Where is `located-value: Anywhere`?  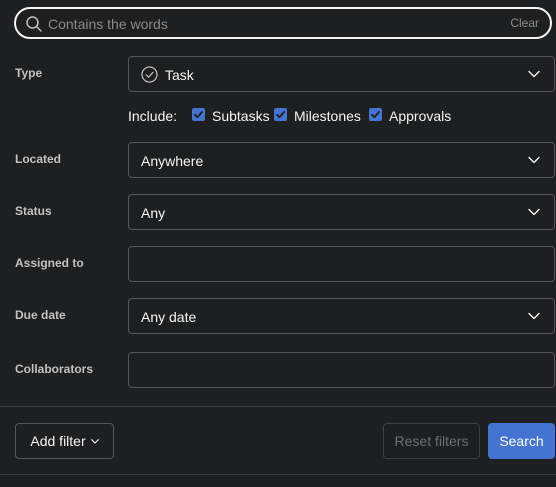 located-value: Anywhere is located at coordinates (172, 161).